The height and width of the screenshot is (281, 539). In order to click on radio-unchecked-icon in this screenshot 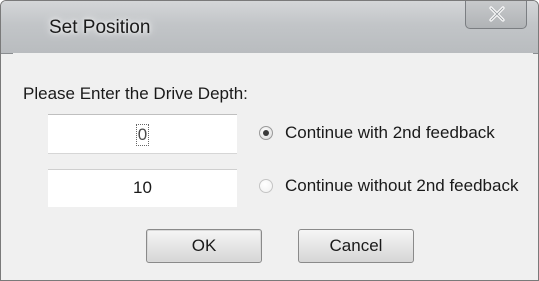, I will do `click(266, 186)`.